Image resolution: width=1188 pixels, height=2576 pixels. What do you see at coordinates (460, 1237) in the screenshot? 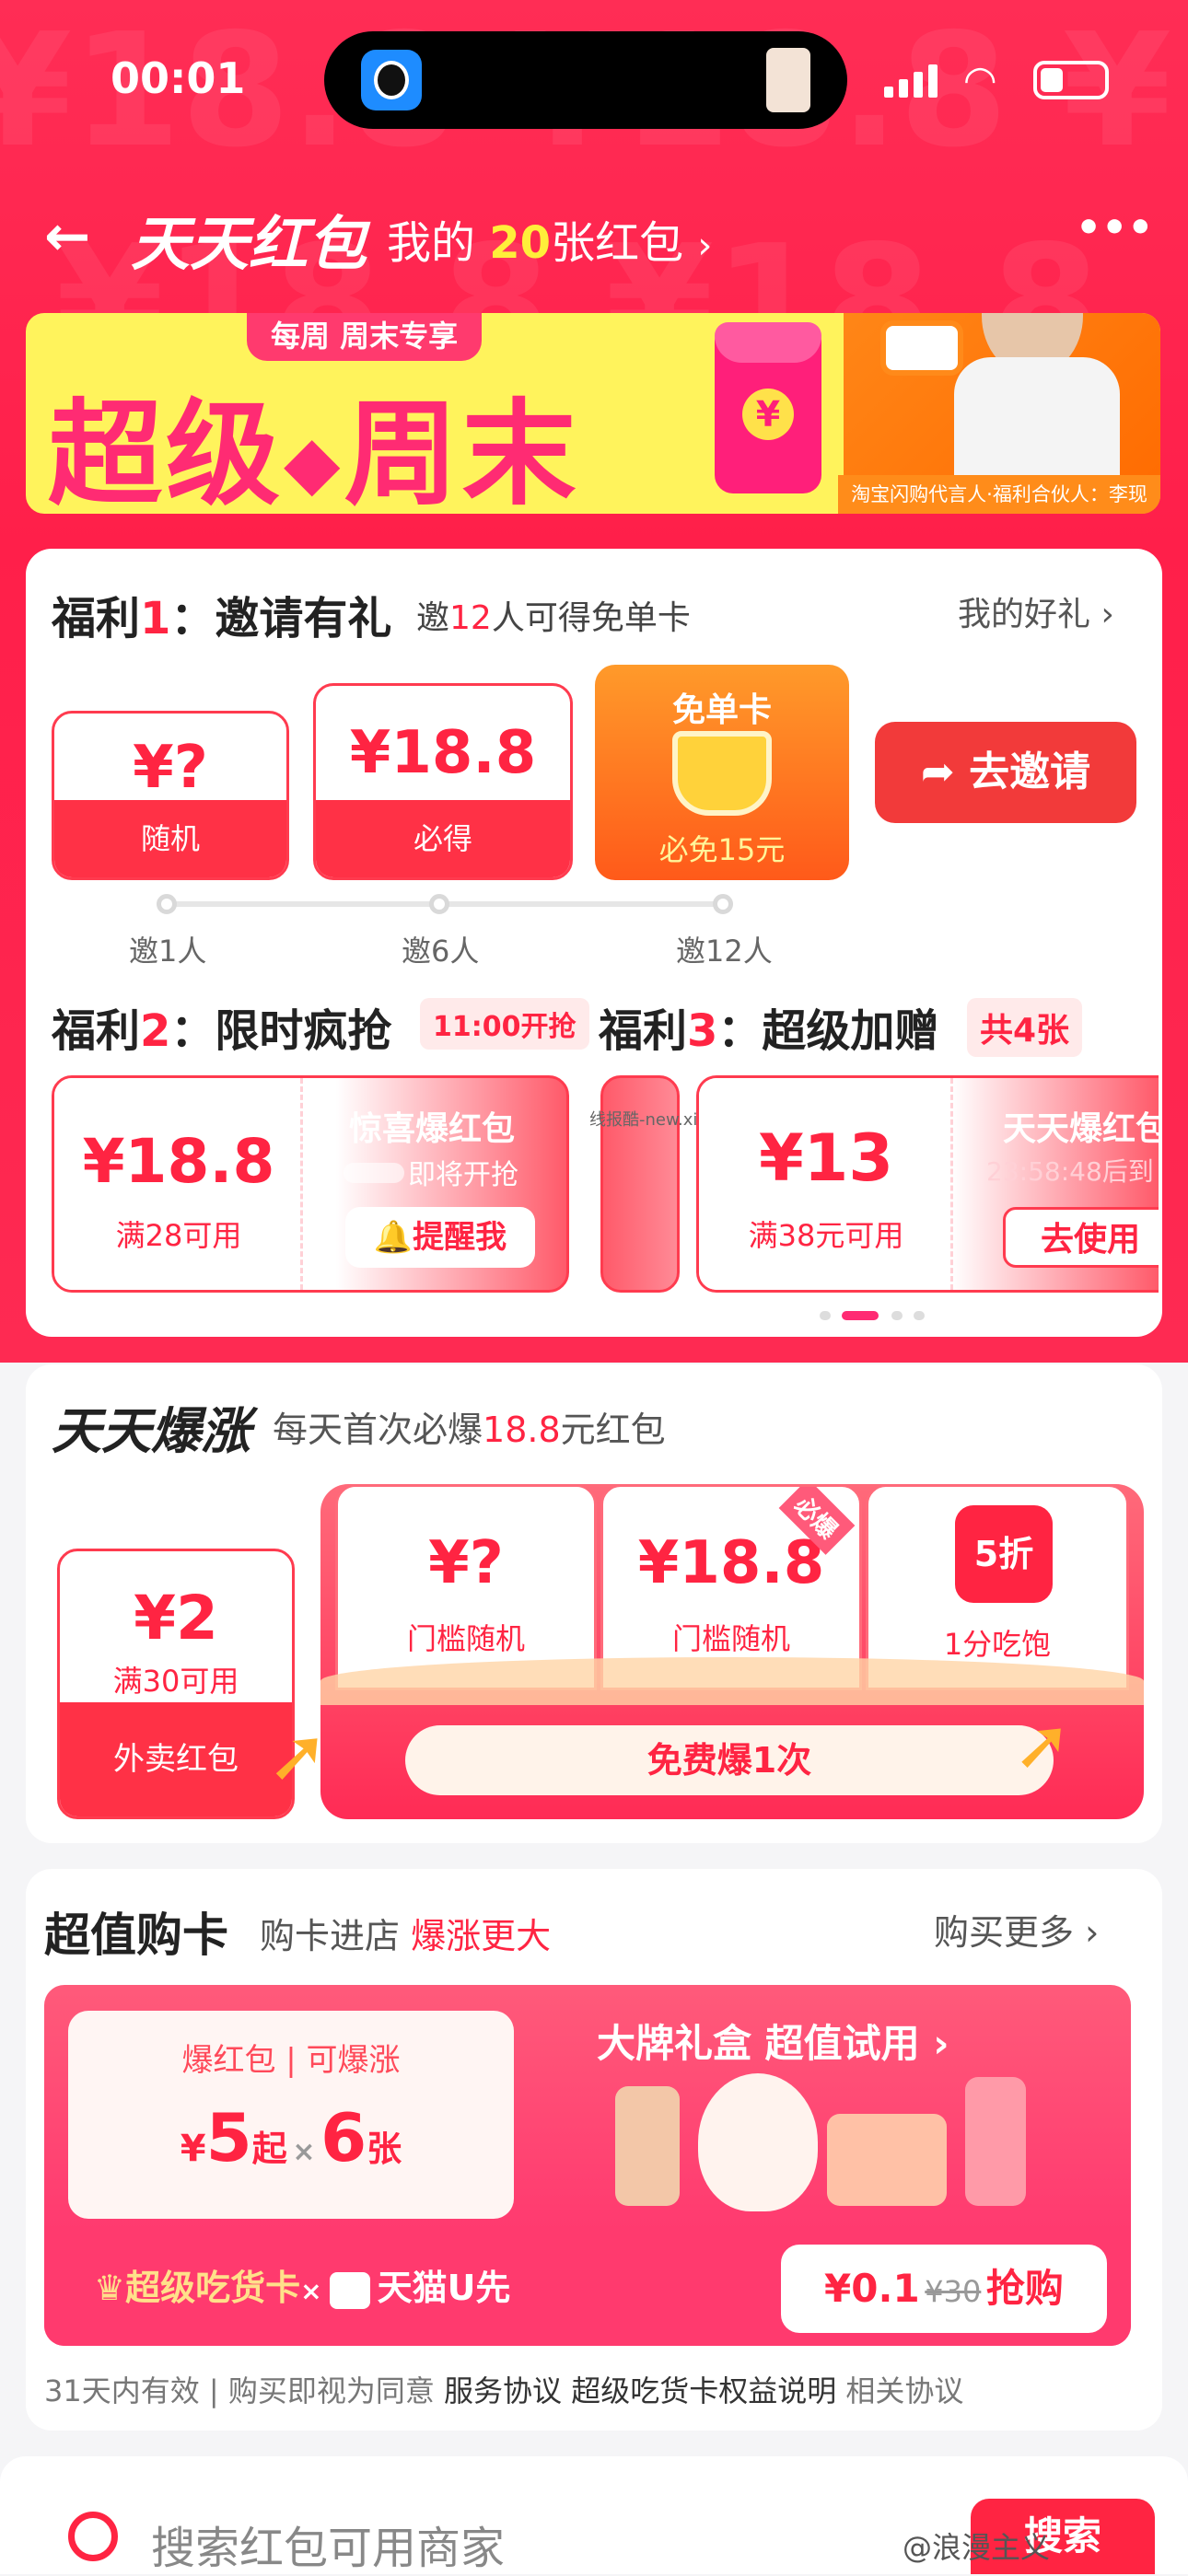
I see `remind-label: 提醒我` at bounding box center [460, 1237].